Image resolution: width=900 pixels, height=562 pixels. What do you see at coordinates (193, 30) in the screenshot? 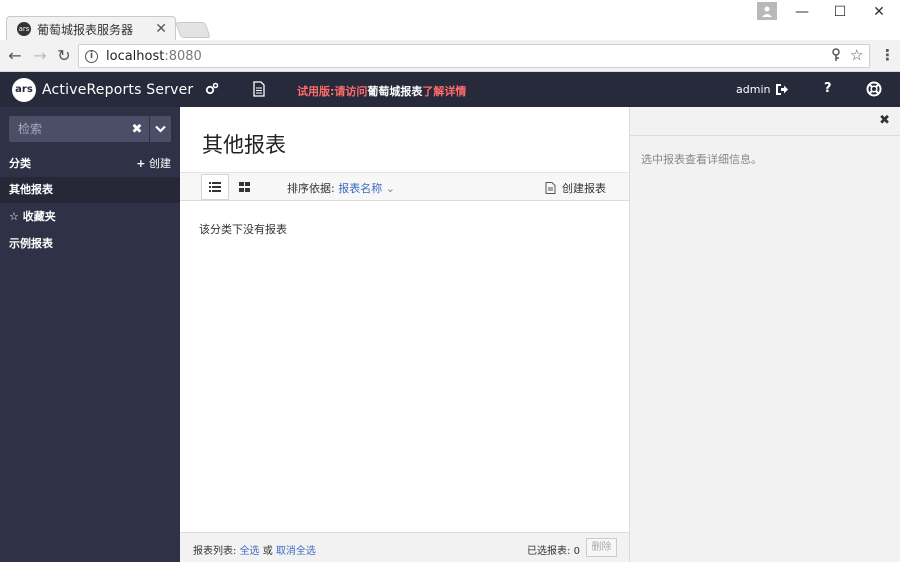
I see `new-tab-button` at bounding box center [193, 30].